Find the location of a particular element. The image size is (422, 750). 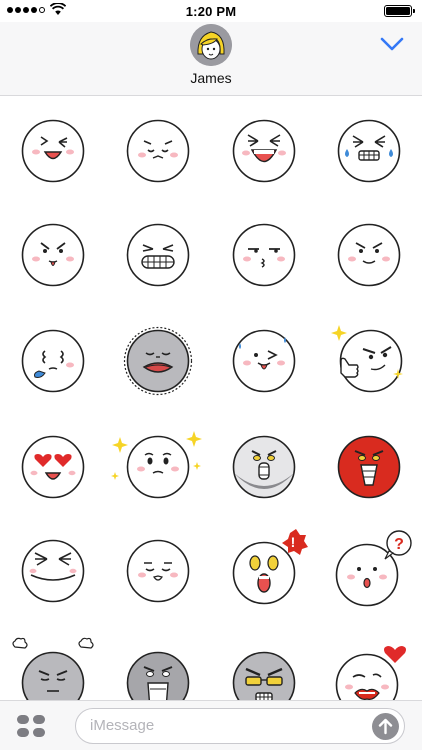

send-arrow-icon is located at coordinates (385, 726).